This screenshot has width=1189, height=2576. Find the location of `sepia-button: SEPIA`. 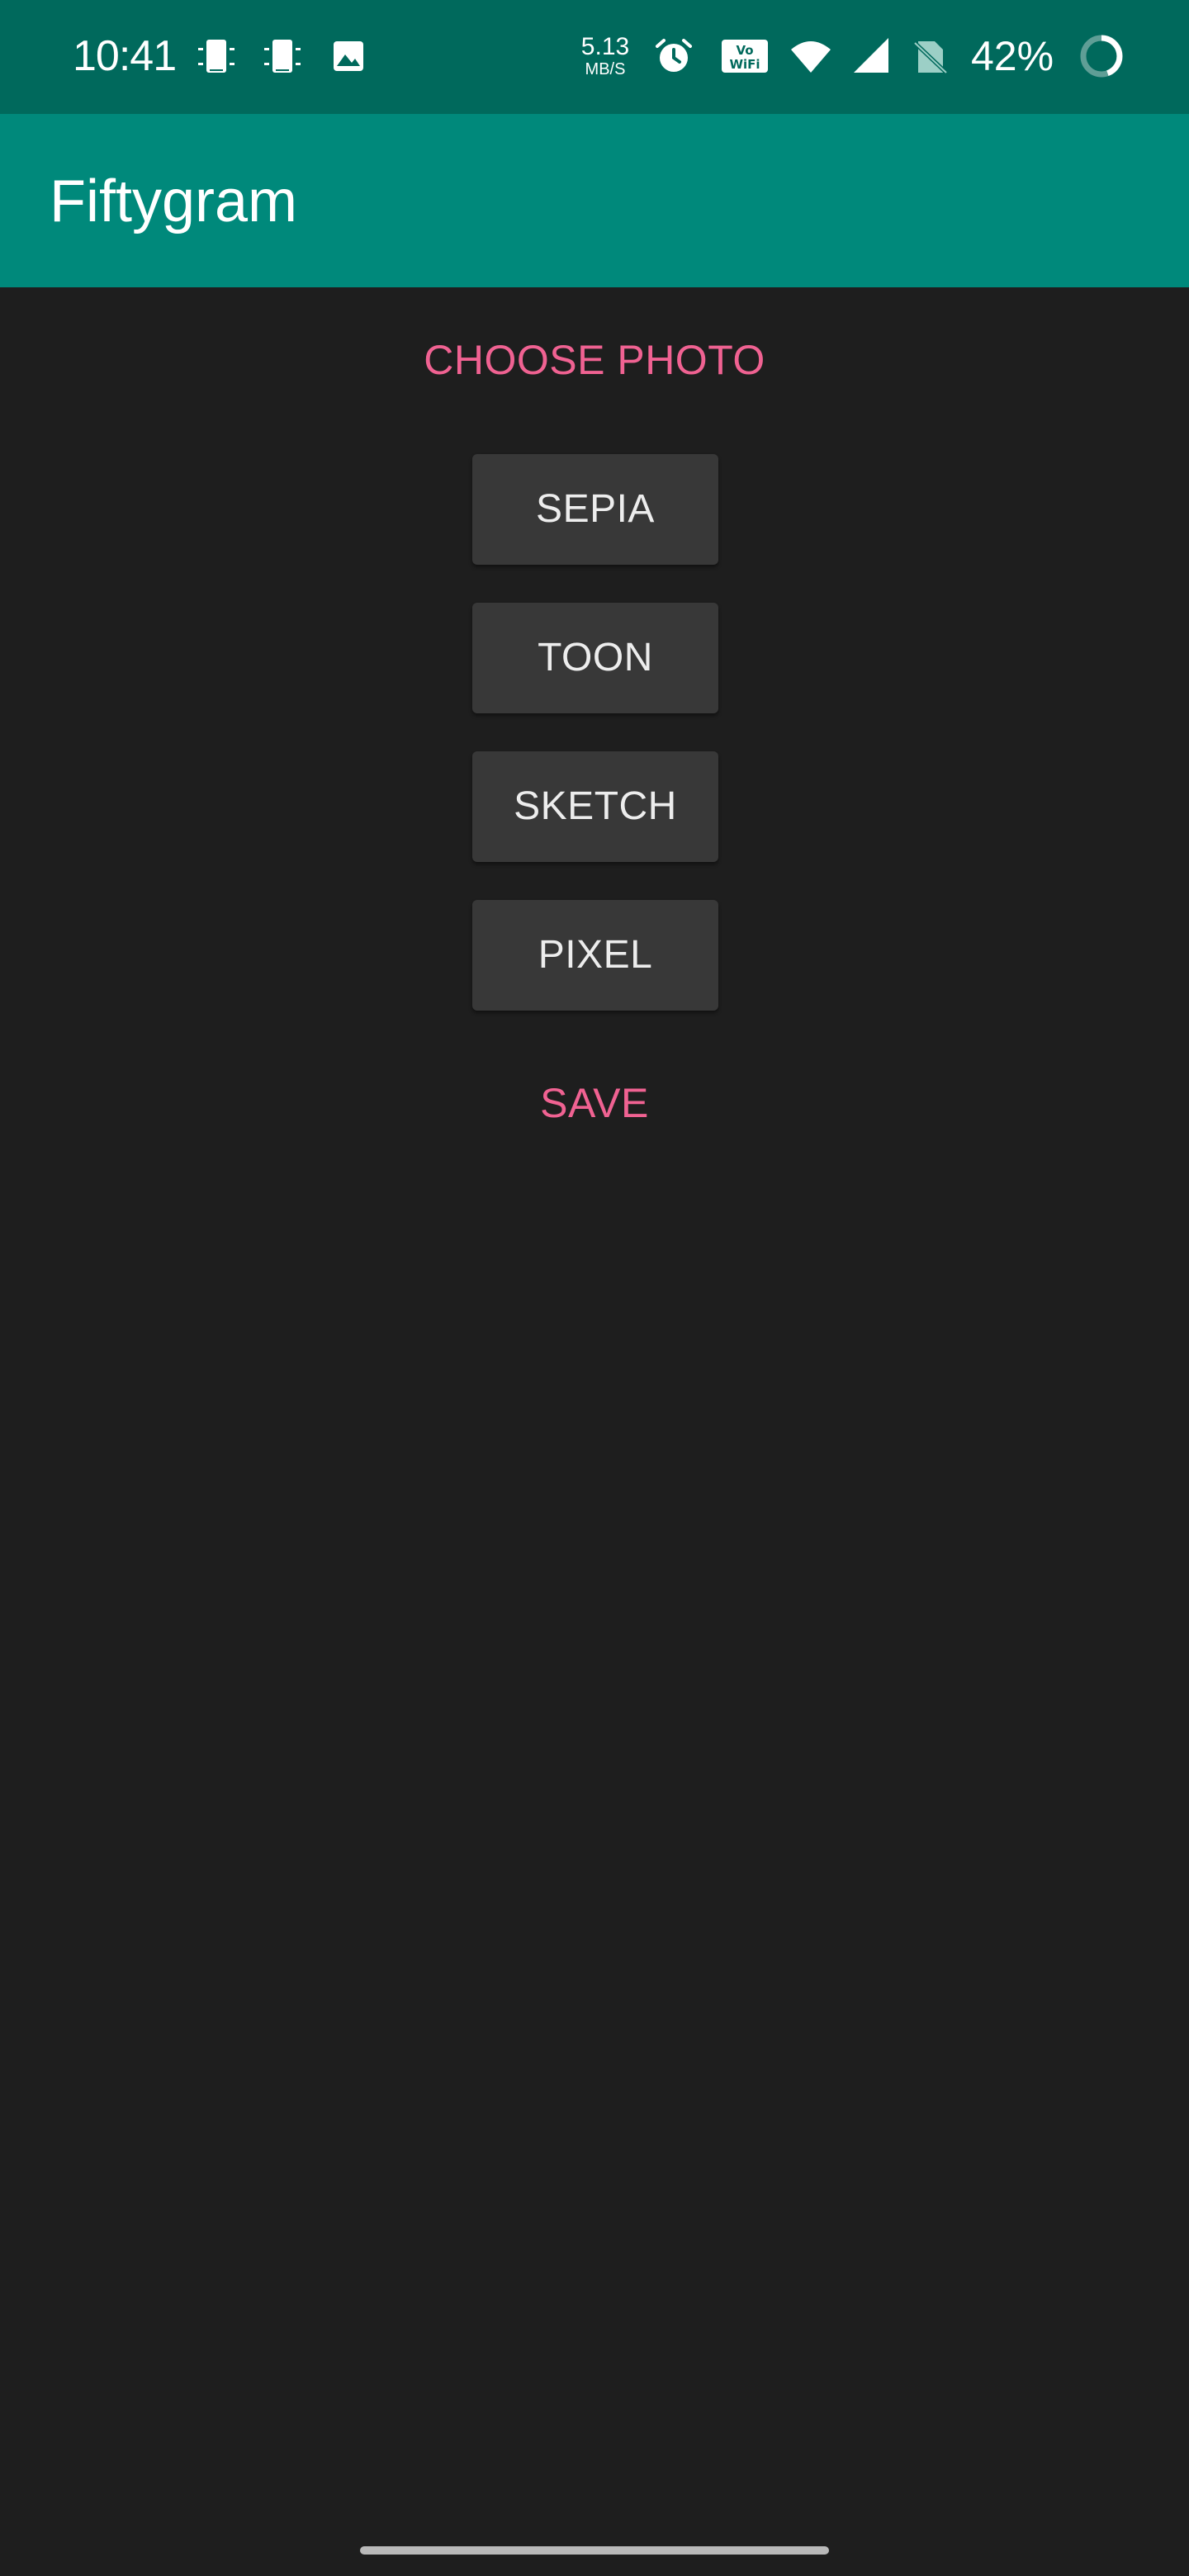

sepia-button: SEPIA is located at coordinates (595, 509).